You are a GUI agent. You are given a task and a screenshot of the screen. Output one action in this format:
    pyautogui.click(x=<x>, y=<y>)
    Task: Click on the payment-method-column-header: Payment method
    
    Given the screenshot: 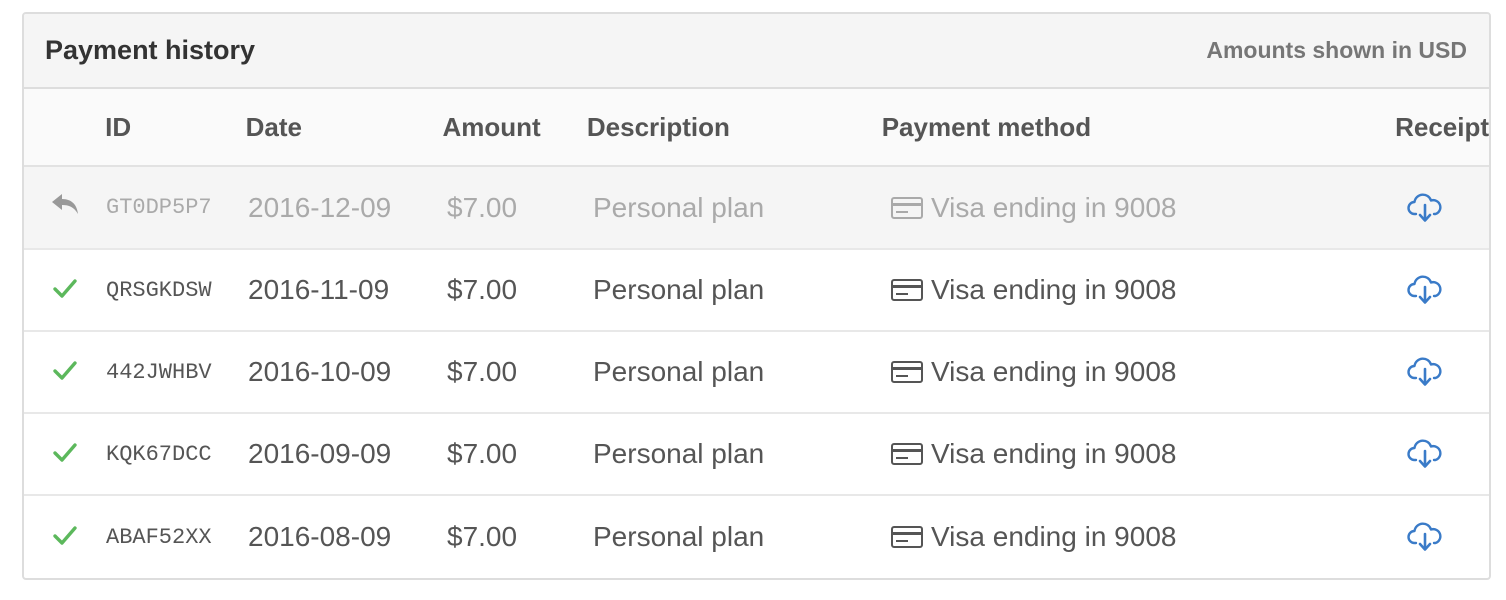 What is the action you would take?
    pyautogui.click(x=986, y=126)
    